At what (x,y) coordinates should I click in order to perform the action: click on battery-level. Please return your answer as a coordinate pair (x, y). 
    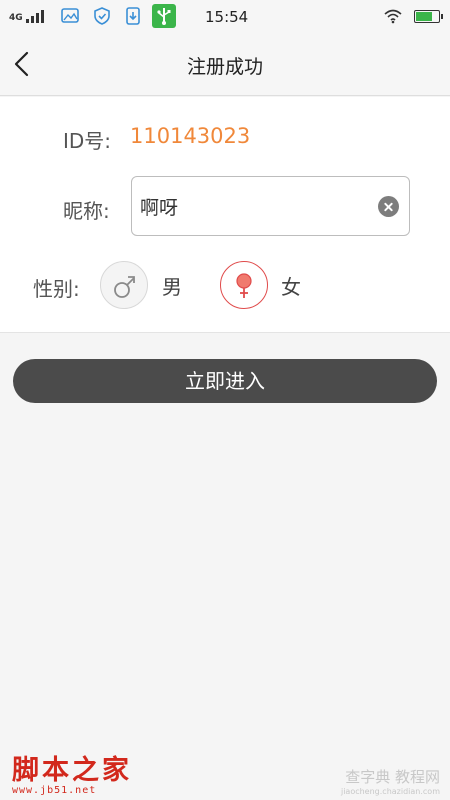
    Looking at the image, I should click on (424, 16).